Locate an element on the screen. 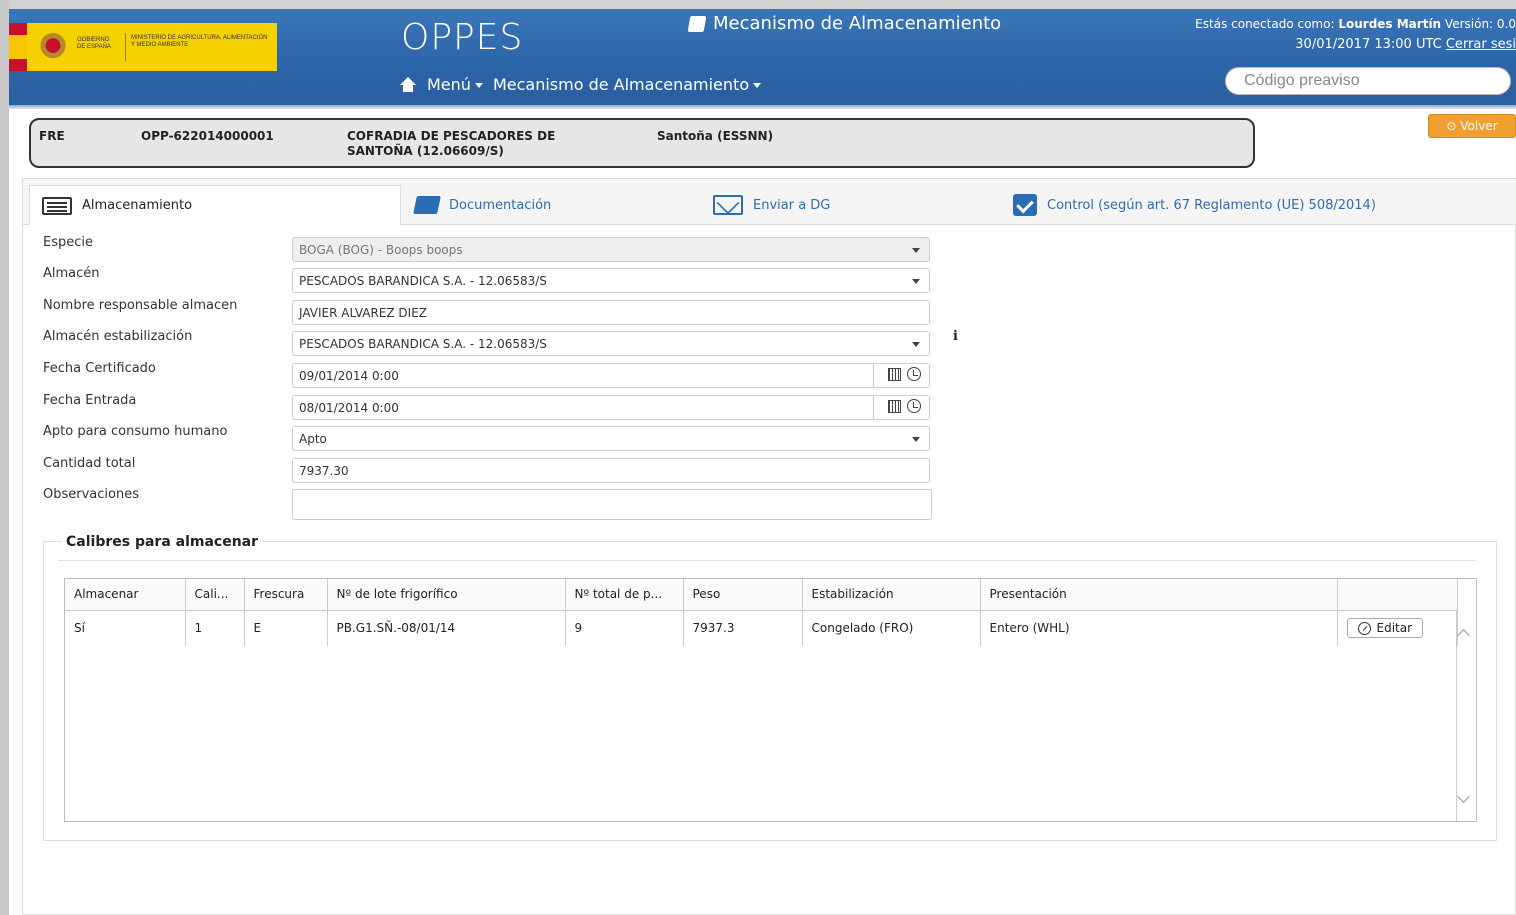 This screenshot has width=1516, height=915. row-observaciones: Observaciones is located at coordinates (503, 504).